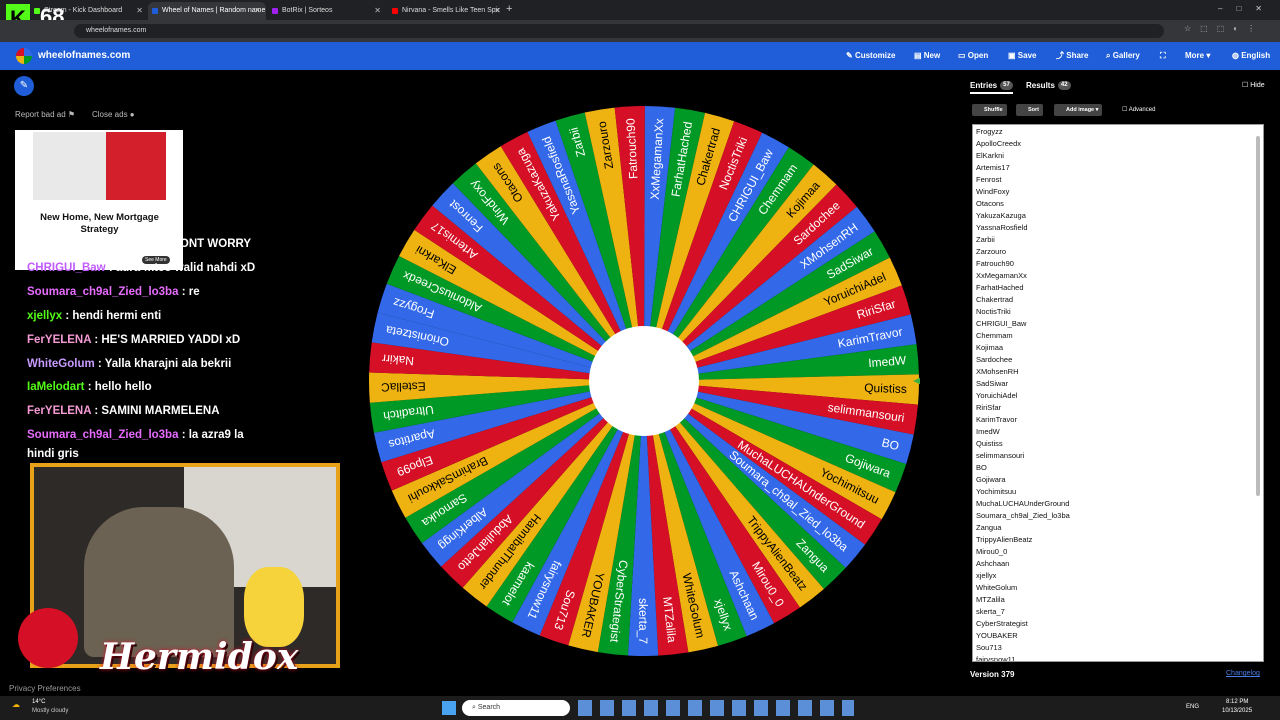 Image resolution: width=1280 pixels, height=720 pixels. What do you see at coordinates (1237, 702) in the screenshot?
I see `clock-time: 8:12 PM` at bounding box center [1237, 702].